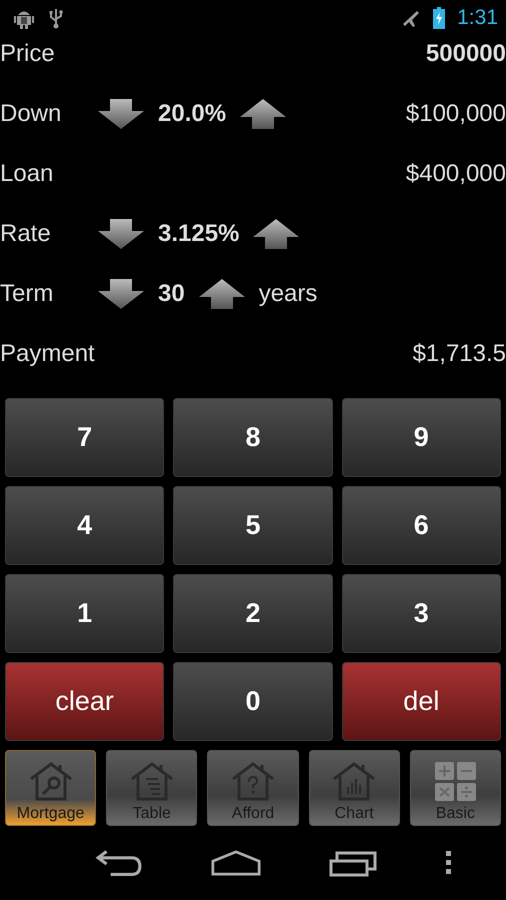 The width and height of the screenshot is (506, 900). What do you see at coordinates (477, 18) in the screenshot?
I see `status-time: 1:31` at bounding box center [477, 18].